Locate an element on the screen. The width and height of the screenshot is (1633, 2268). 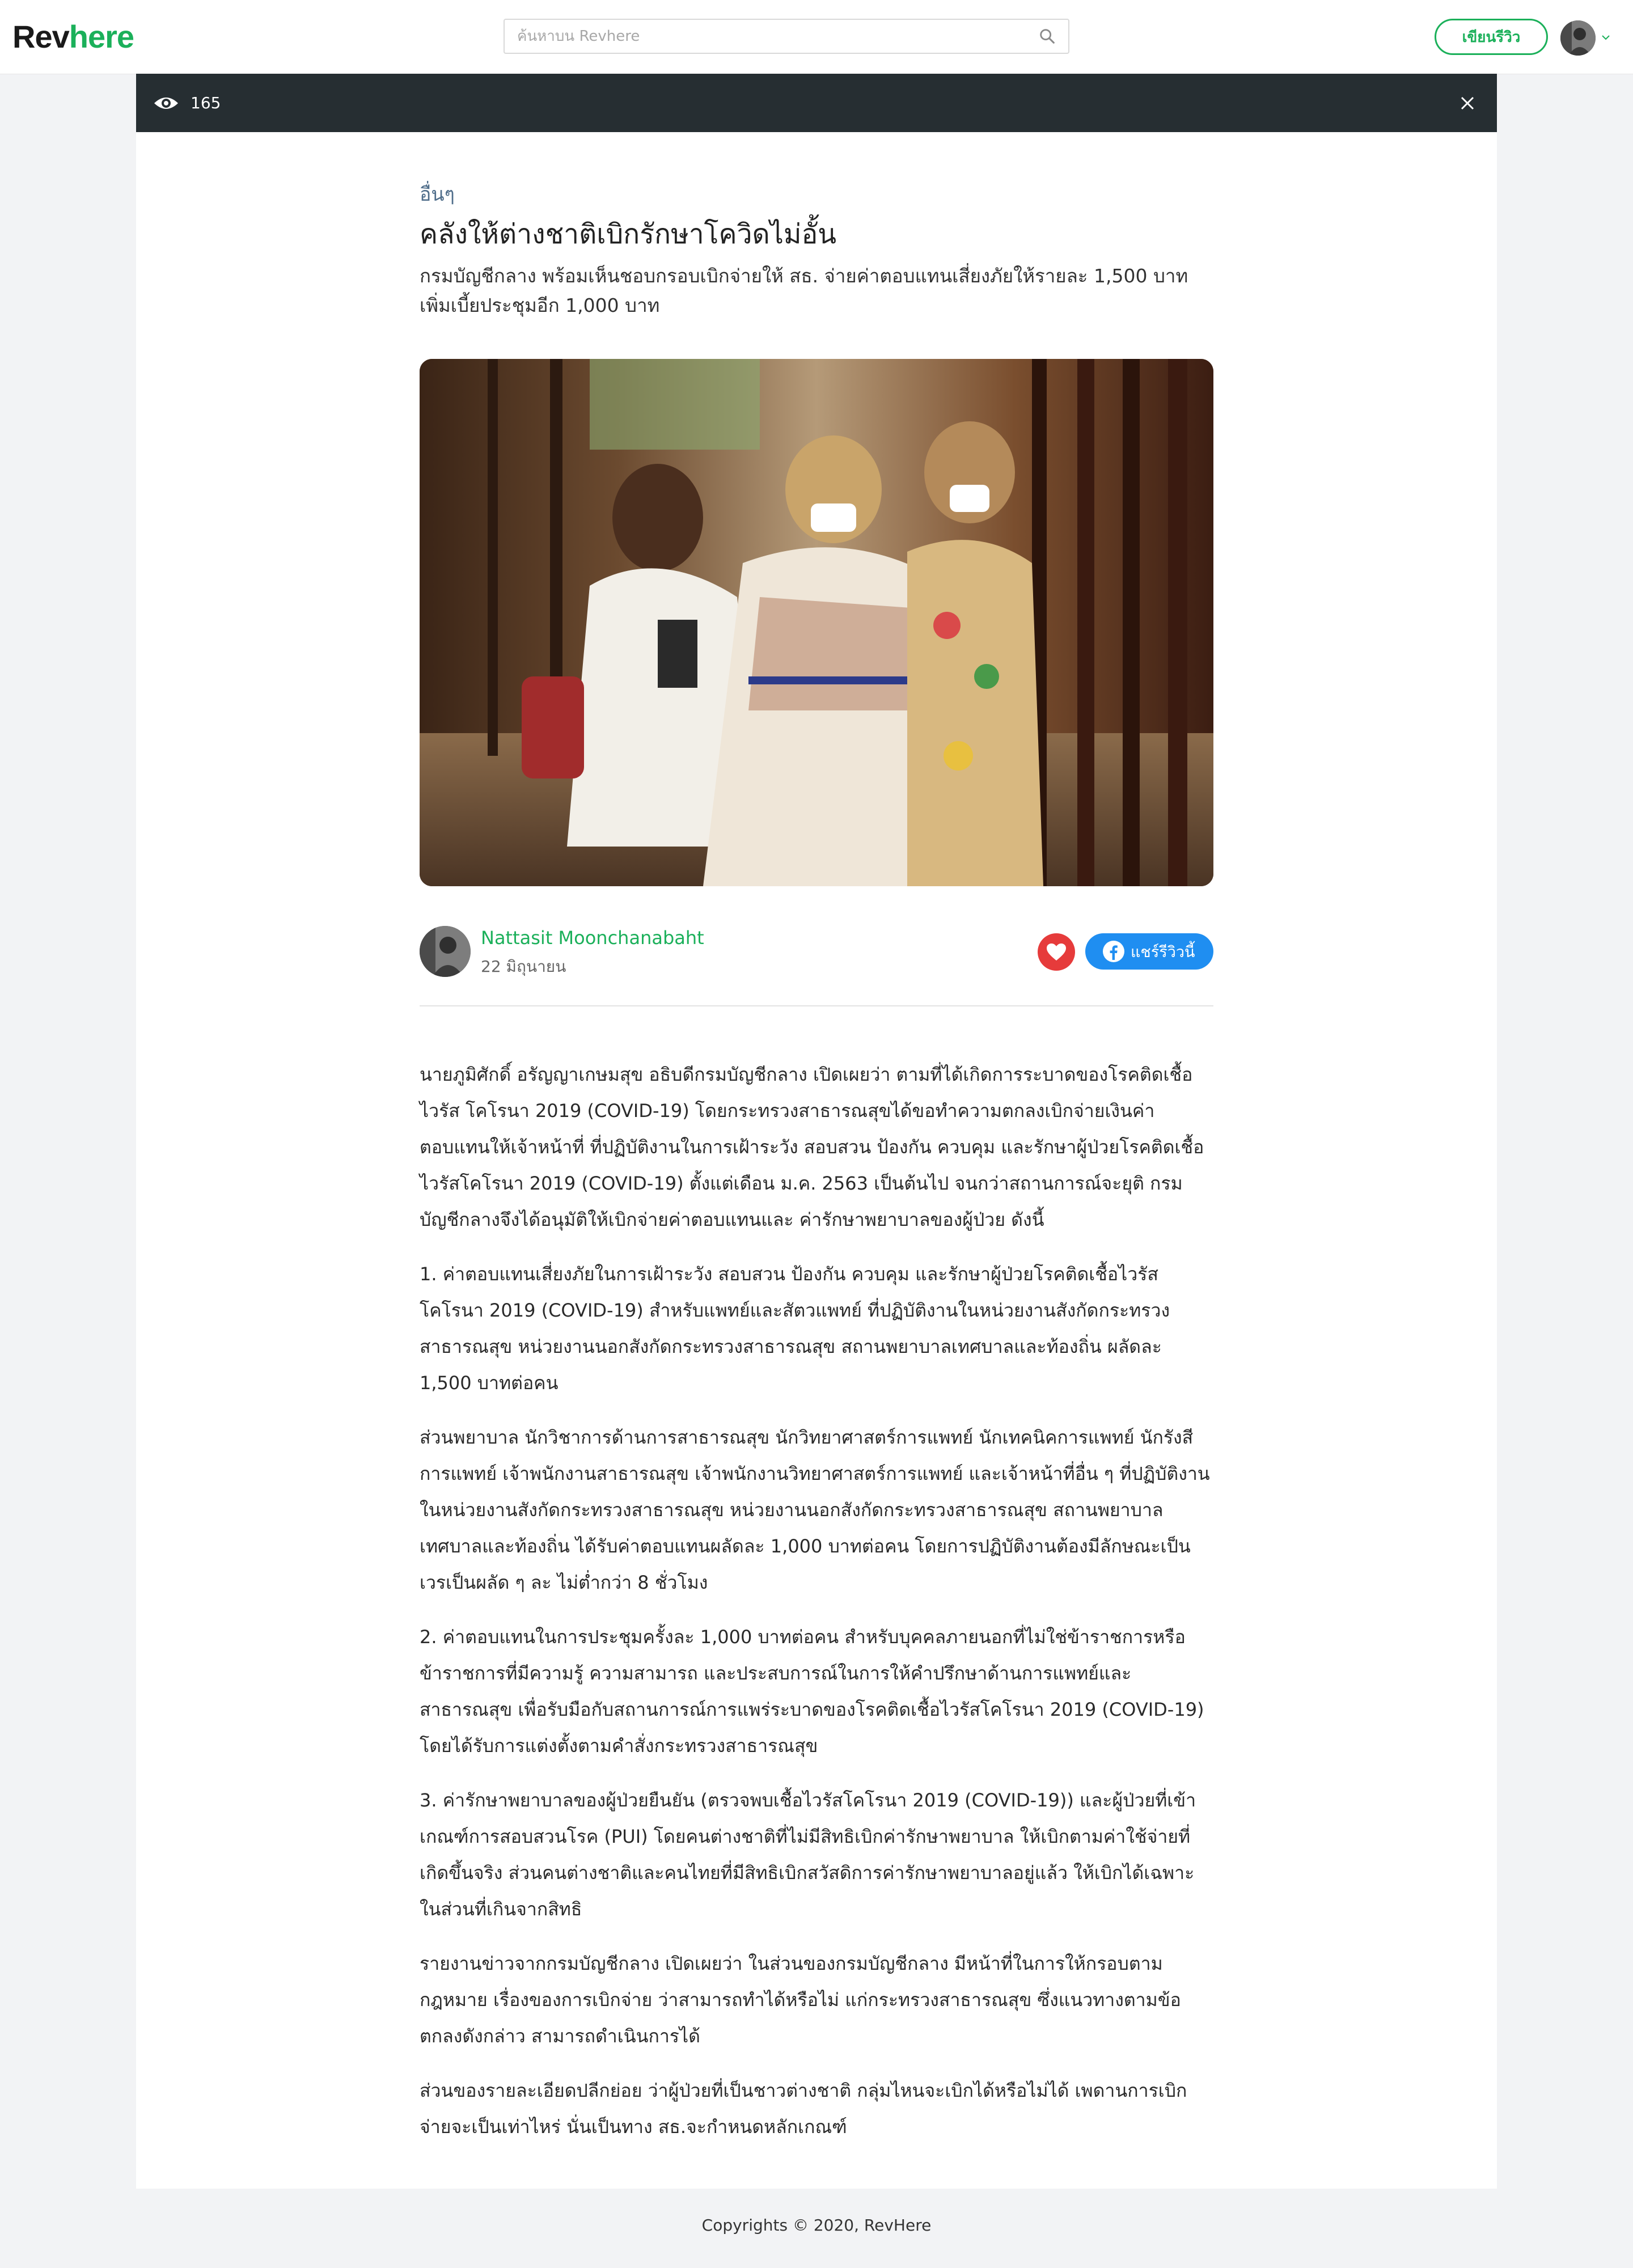
revhere-logo: Revhere is located at coordinates (73, 37).